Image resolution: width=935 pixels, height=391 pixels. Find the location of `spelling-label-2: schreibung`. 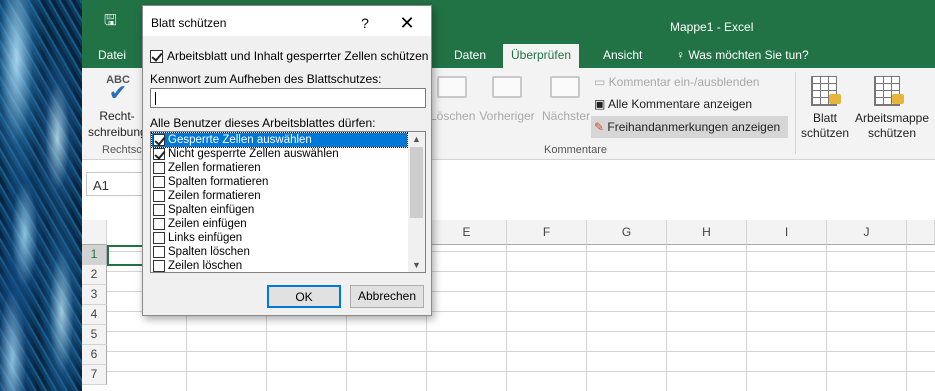

spelling-label-2: schreibung is located at coordinates (118, 132).